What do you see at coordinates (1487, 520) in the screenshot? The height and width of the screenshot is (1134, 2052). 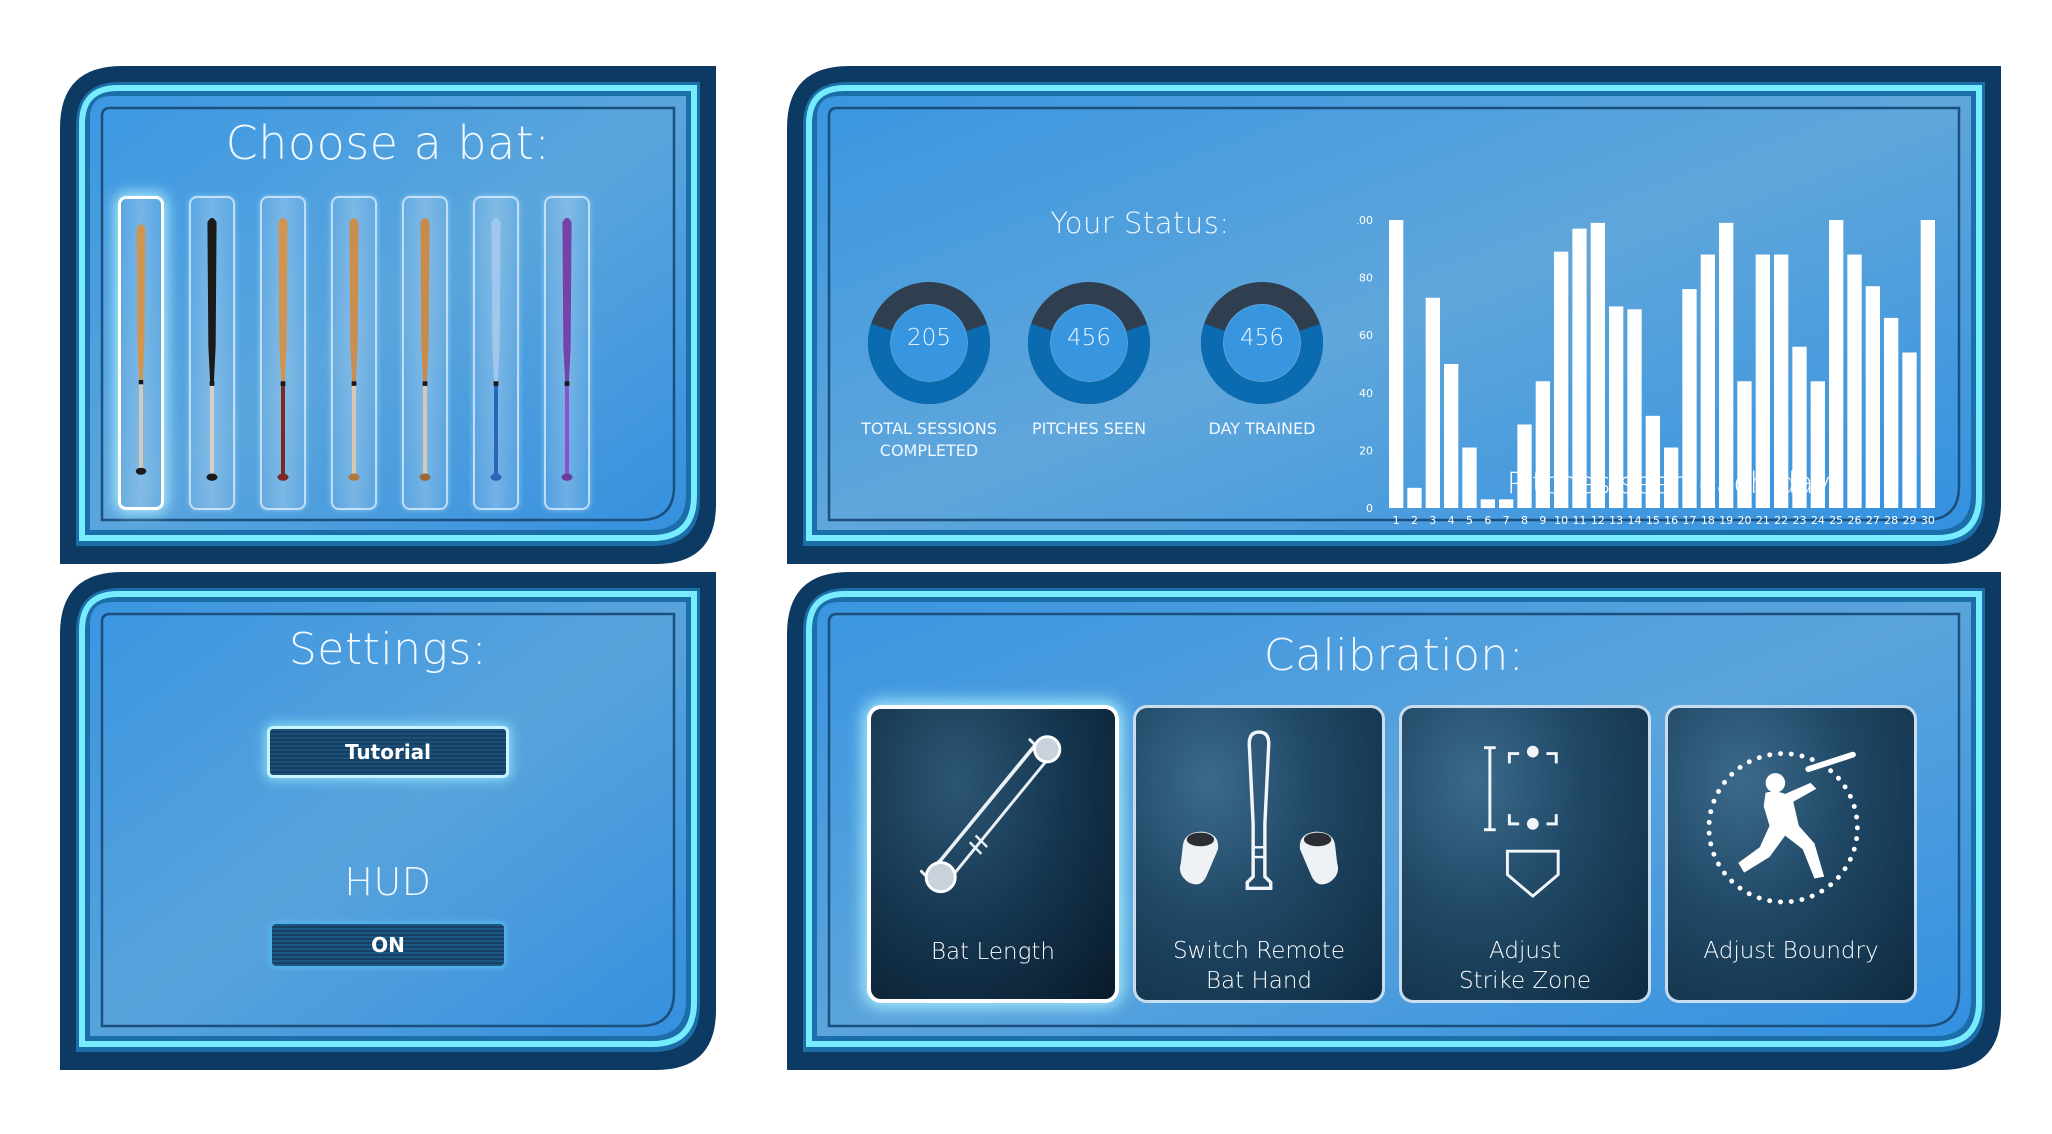 I see `x-tick-label: 6` at bounding box center [1487, 520].